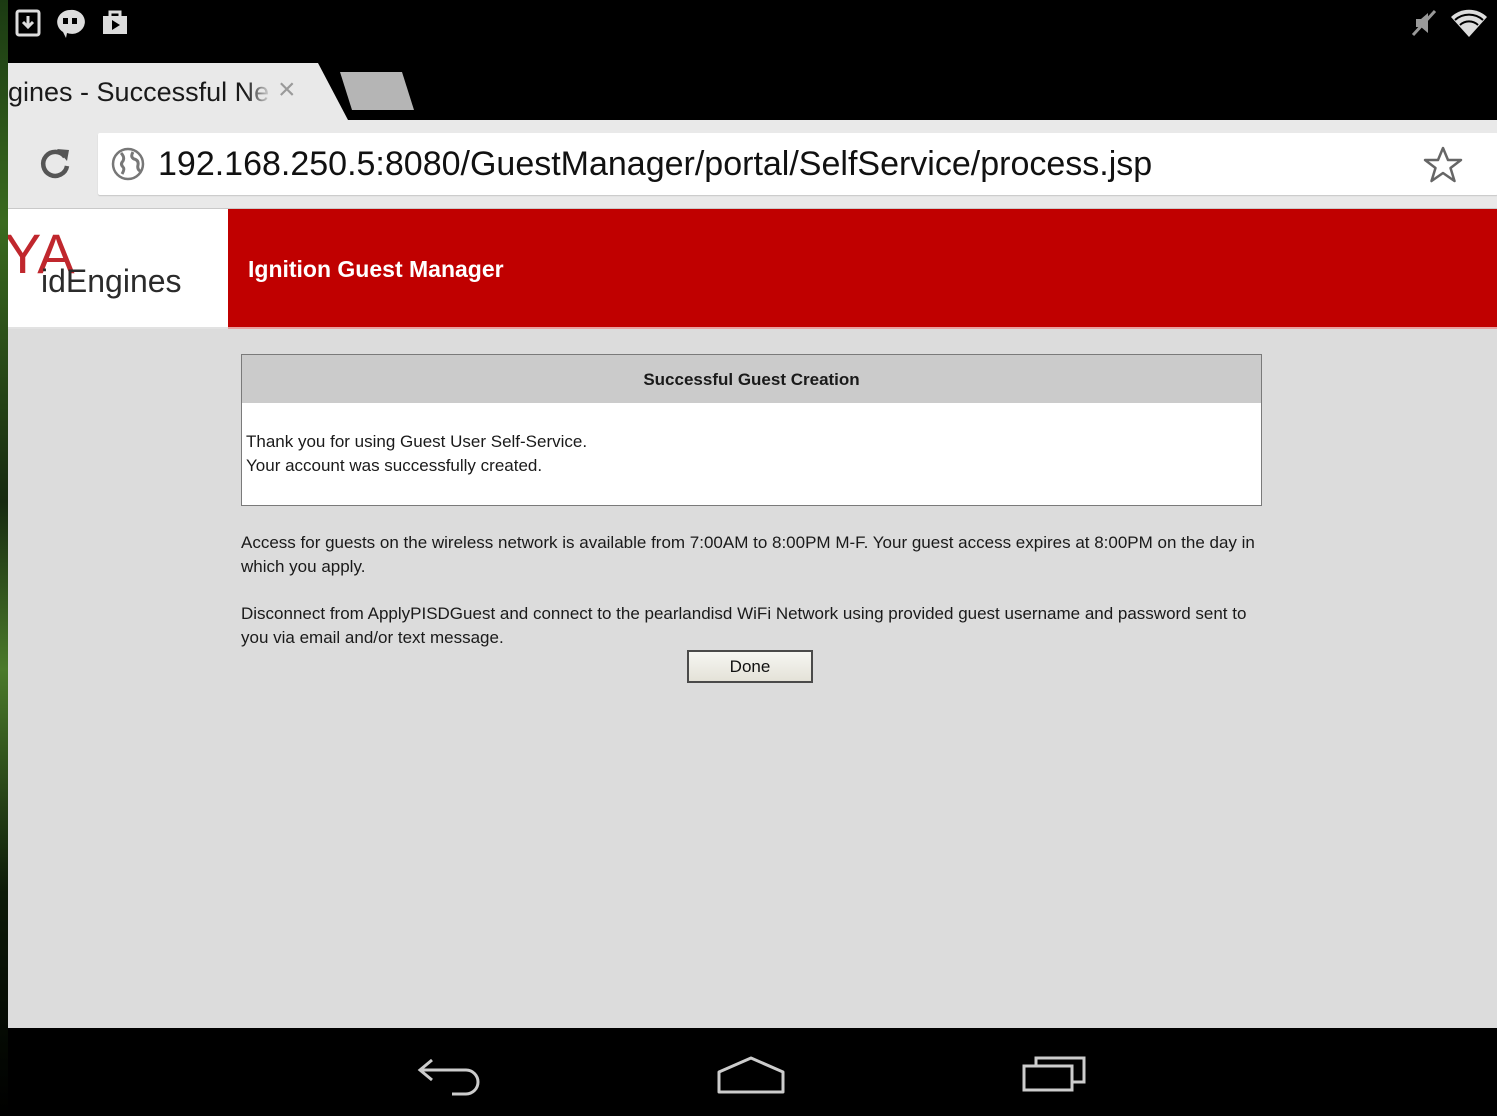 The height and width of the screenshot is (1116, 1497). I want to click on hangouts-icon, so click(71, 23).